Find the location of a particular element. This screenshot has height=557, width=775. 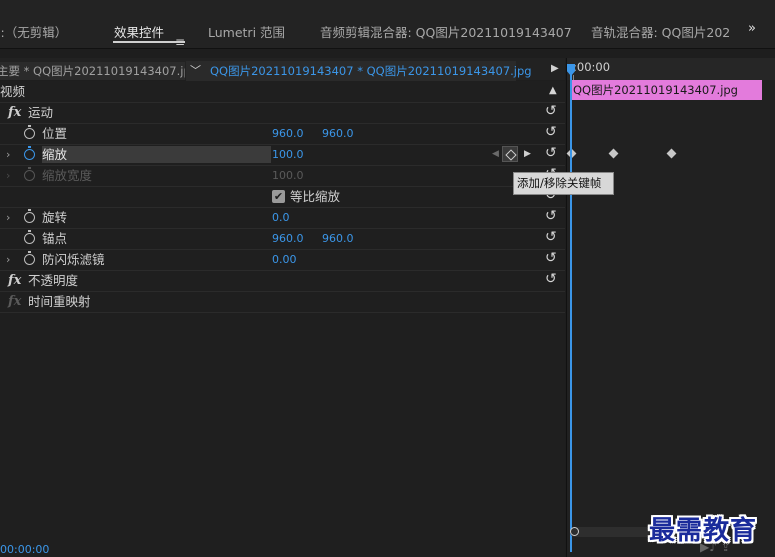

checkbox-label: 等比缩放 is located at coordinates (315, 196).